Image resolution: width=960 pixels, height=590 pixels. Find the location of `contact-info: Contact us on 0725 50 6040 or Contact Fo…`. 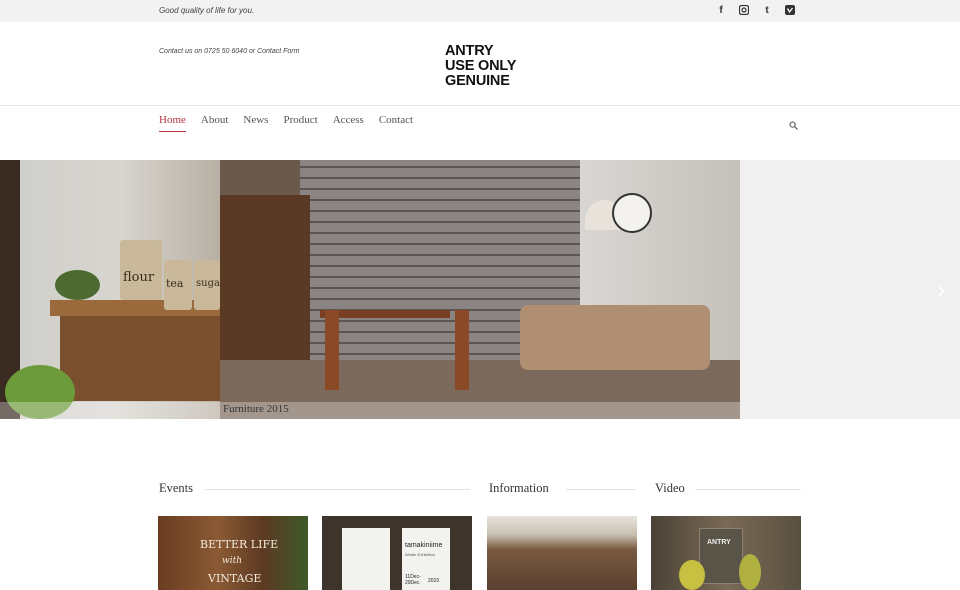

contact-info: Contact us on 0725 50 6040 or Contact Fo… is located at coordinates (229, 51).